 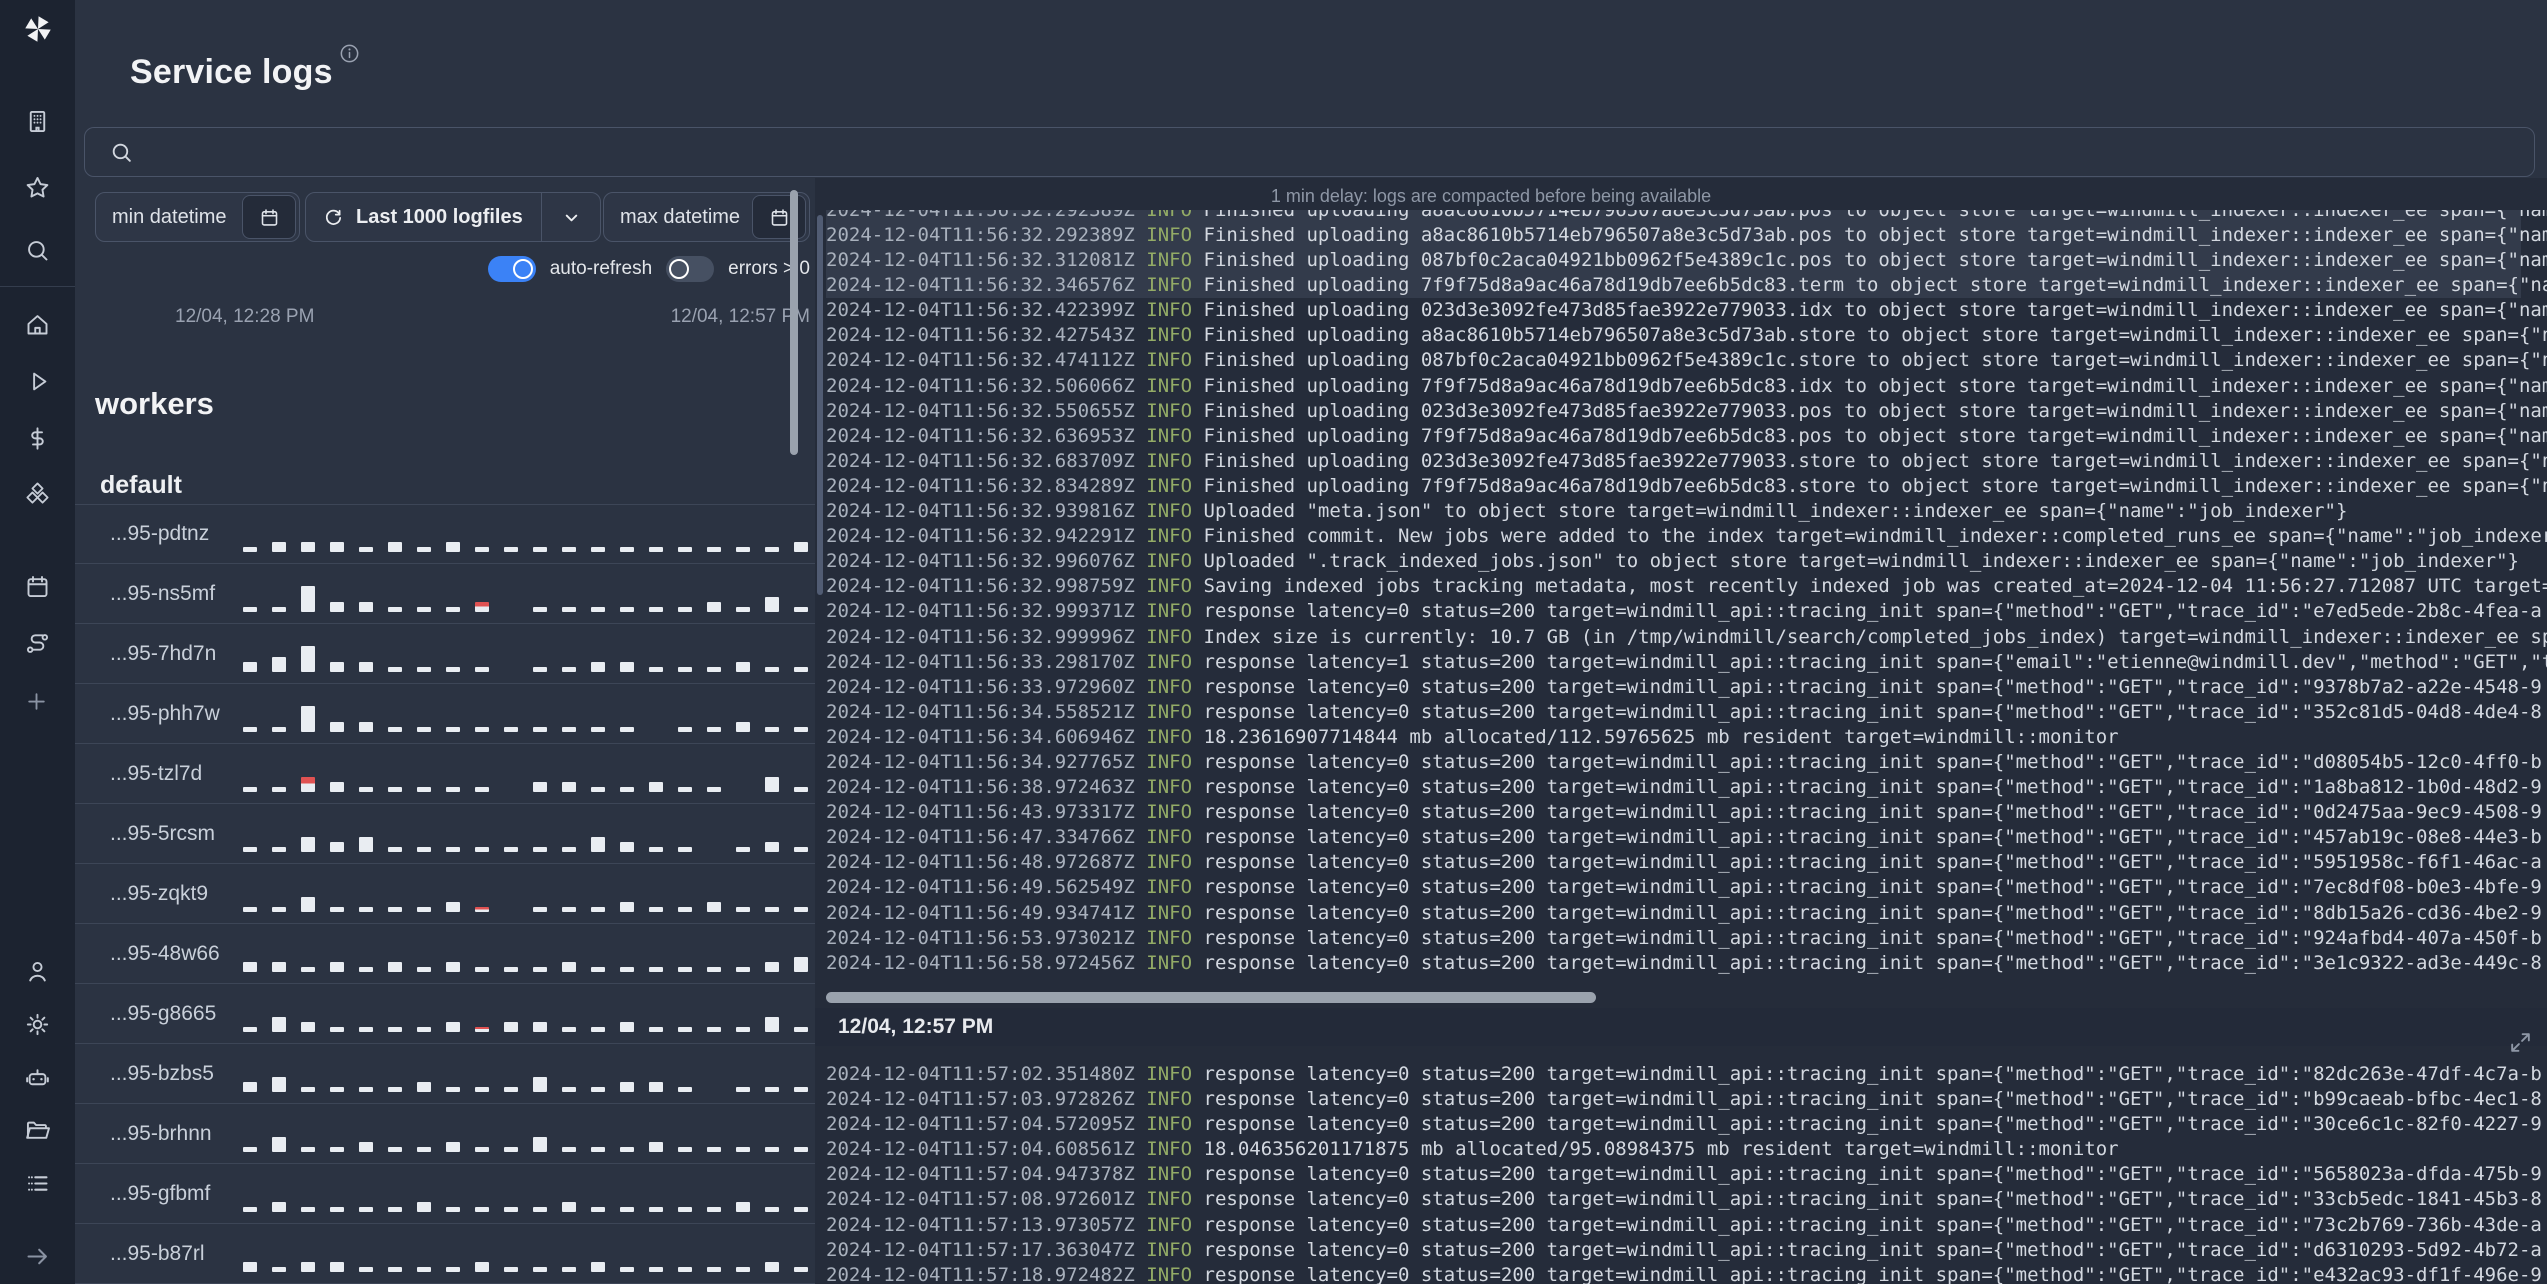 What do you see at coordinates (1341, 152) in the screenshot?
I see `search-input` at bounding box center [1341, 152].